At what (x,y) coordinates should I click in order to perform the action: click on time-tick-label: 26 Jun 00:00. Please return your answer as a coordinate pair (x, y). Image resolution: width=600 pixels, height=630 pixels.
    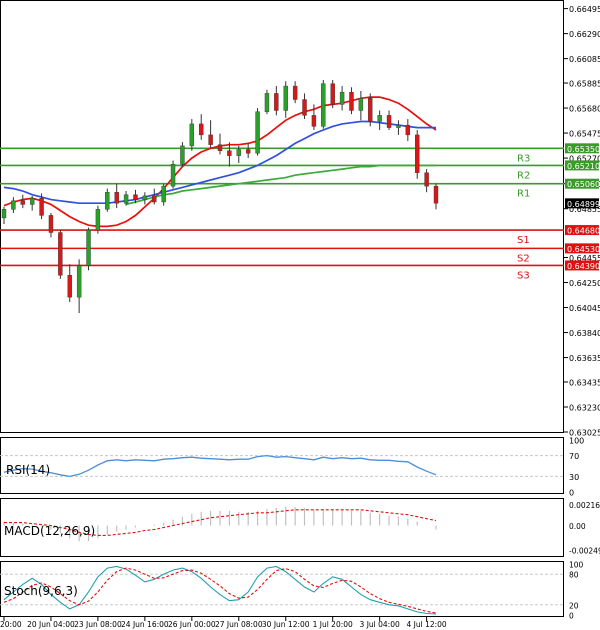
    Looking at the image, I should click on (192, 624).